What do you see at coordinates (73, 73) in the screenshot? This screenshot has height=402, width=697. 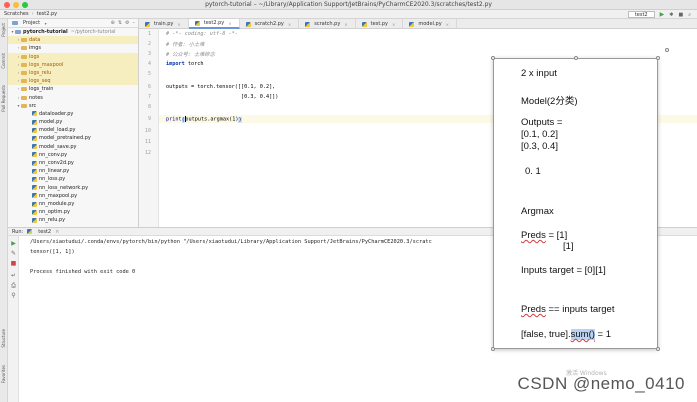 I see `tree-folder-logs-relu: › logs_relu` at bounding box center [73, 73].